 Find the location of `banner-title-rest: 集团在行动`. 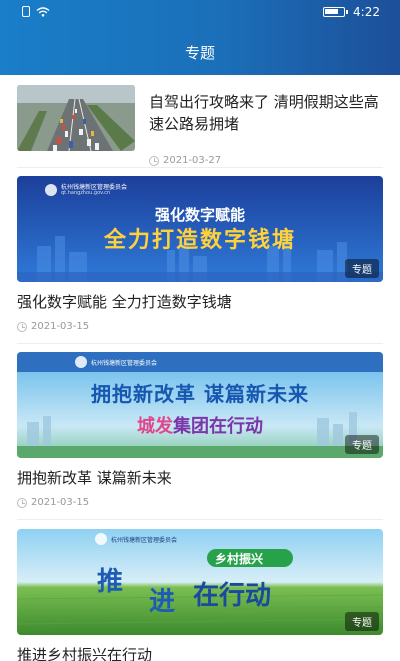

banner-title-rest: 集团在行动 is located at coordinates (218, 426).